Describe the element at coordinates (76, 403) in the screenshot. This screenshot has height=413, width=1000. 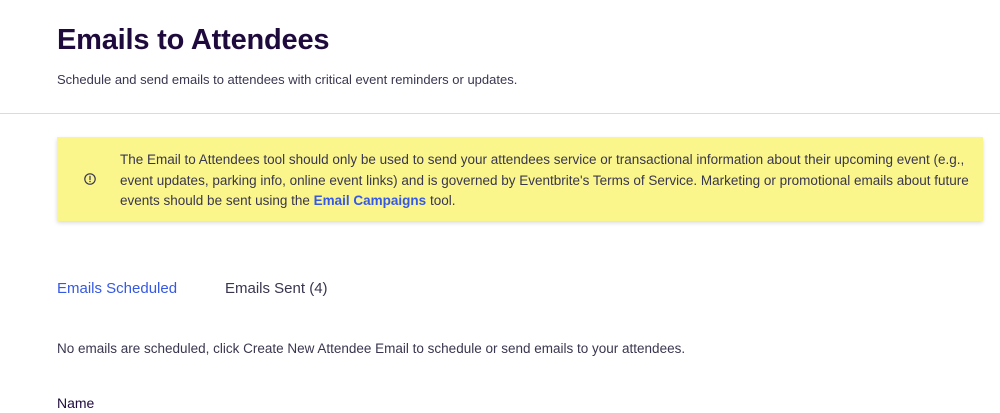
I see `column-header-name: Name` at that location.